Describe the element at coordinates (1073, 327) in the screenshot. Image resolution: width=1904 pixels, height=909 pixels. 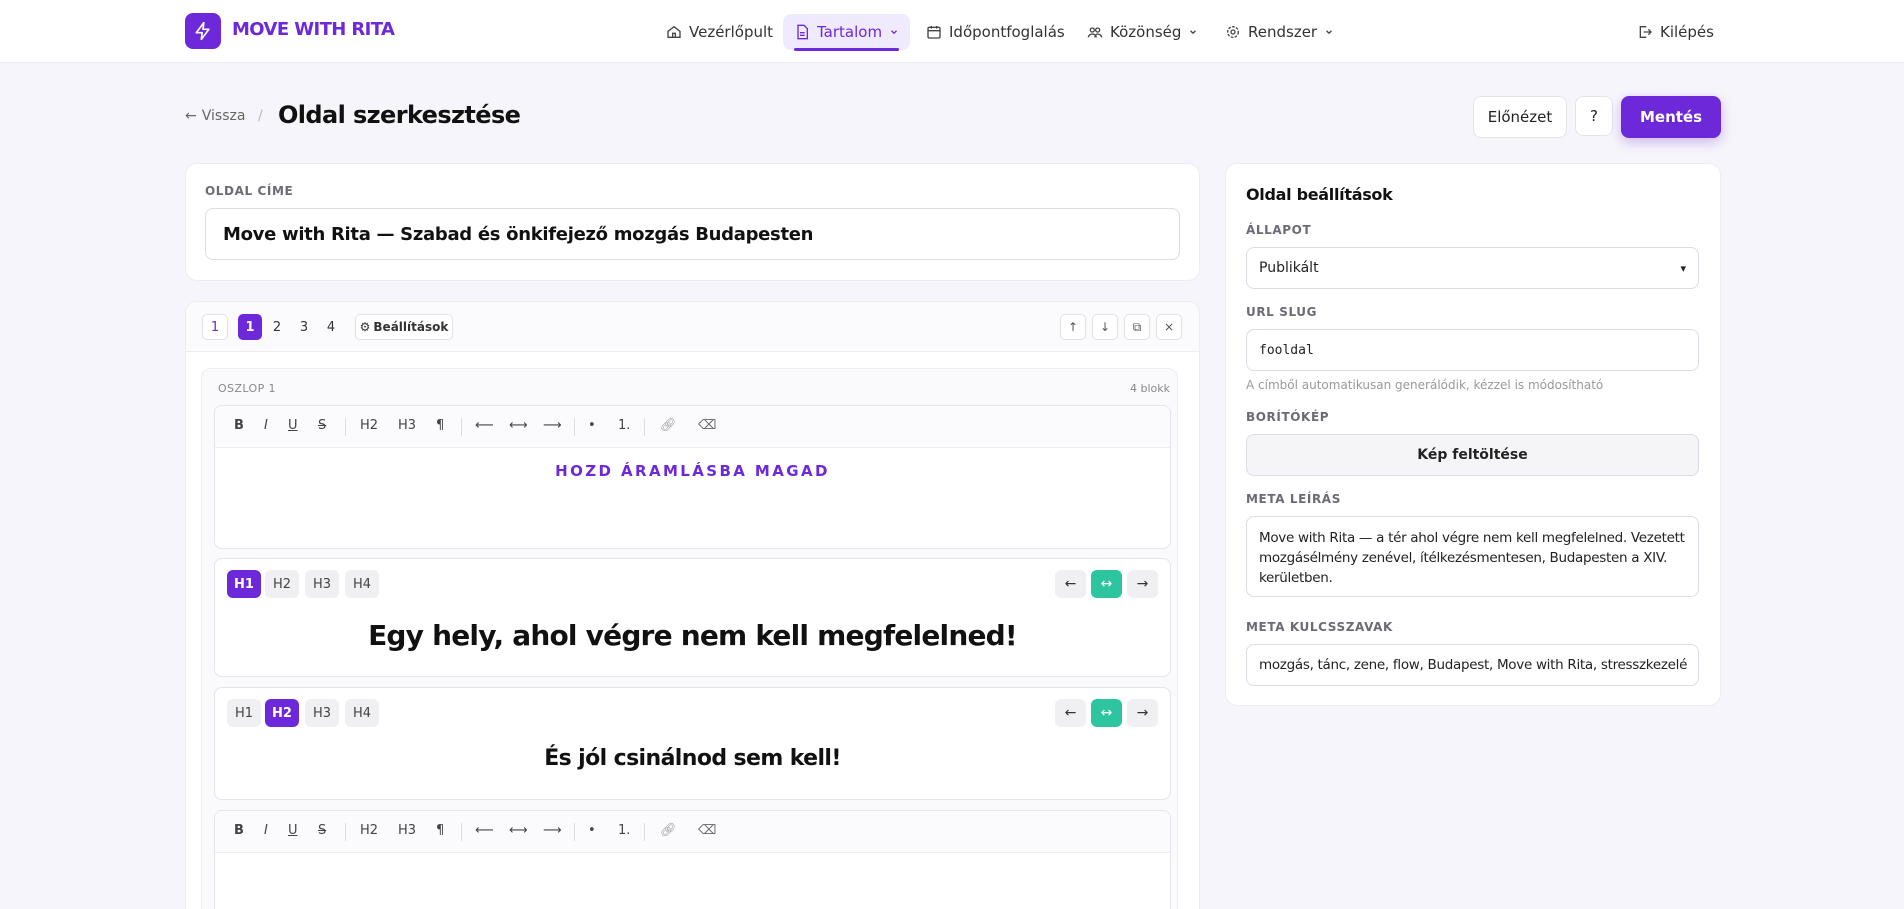
I see `move-up-button: ↑` at that location.